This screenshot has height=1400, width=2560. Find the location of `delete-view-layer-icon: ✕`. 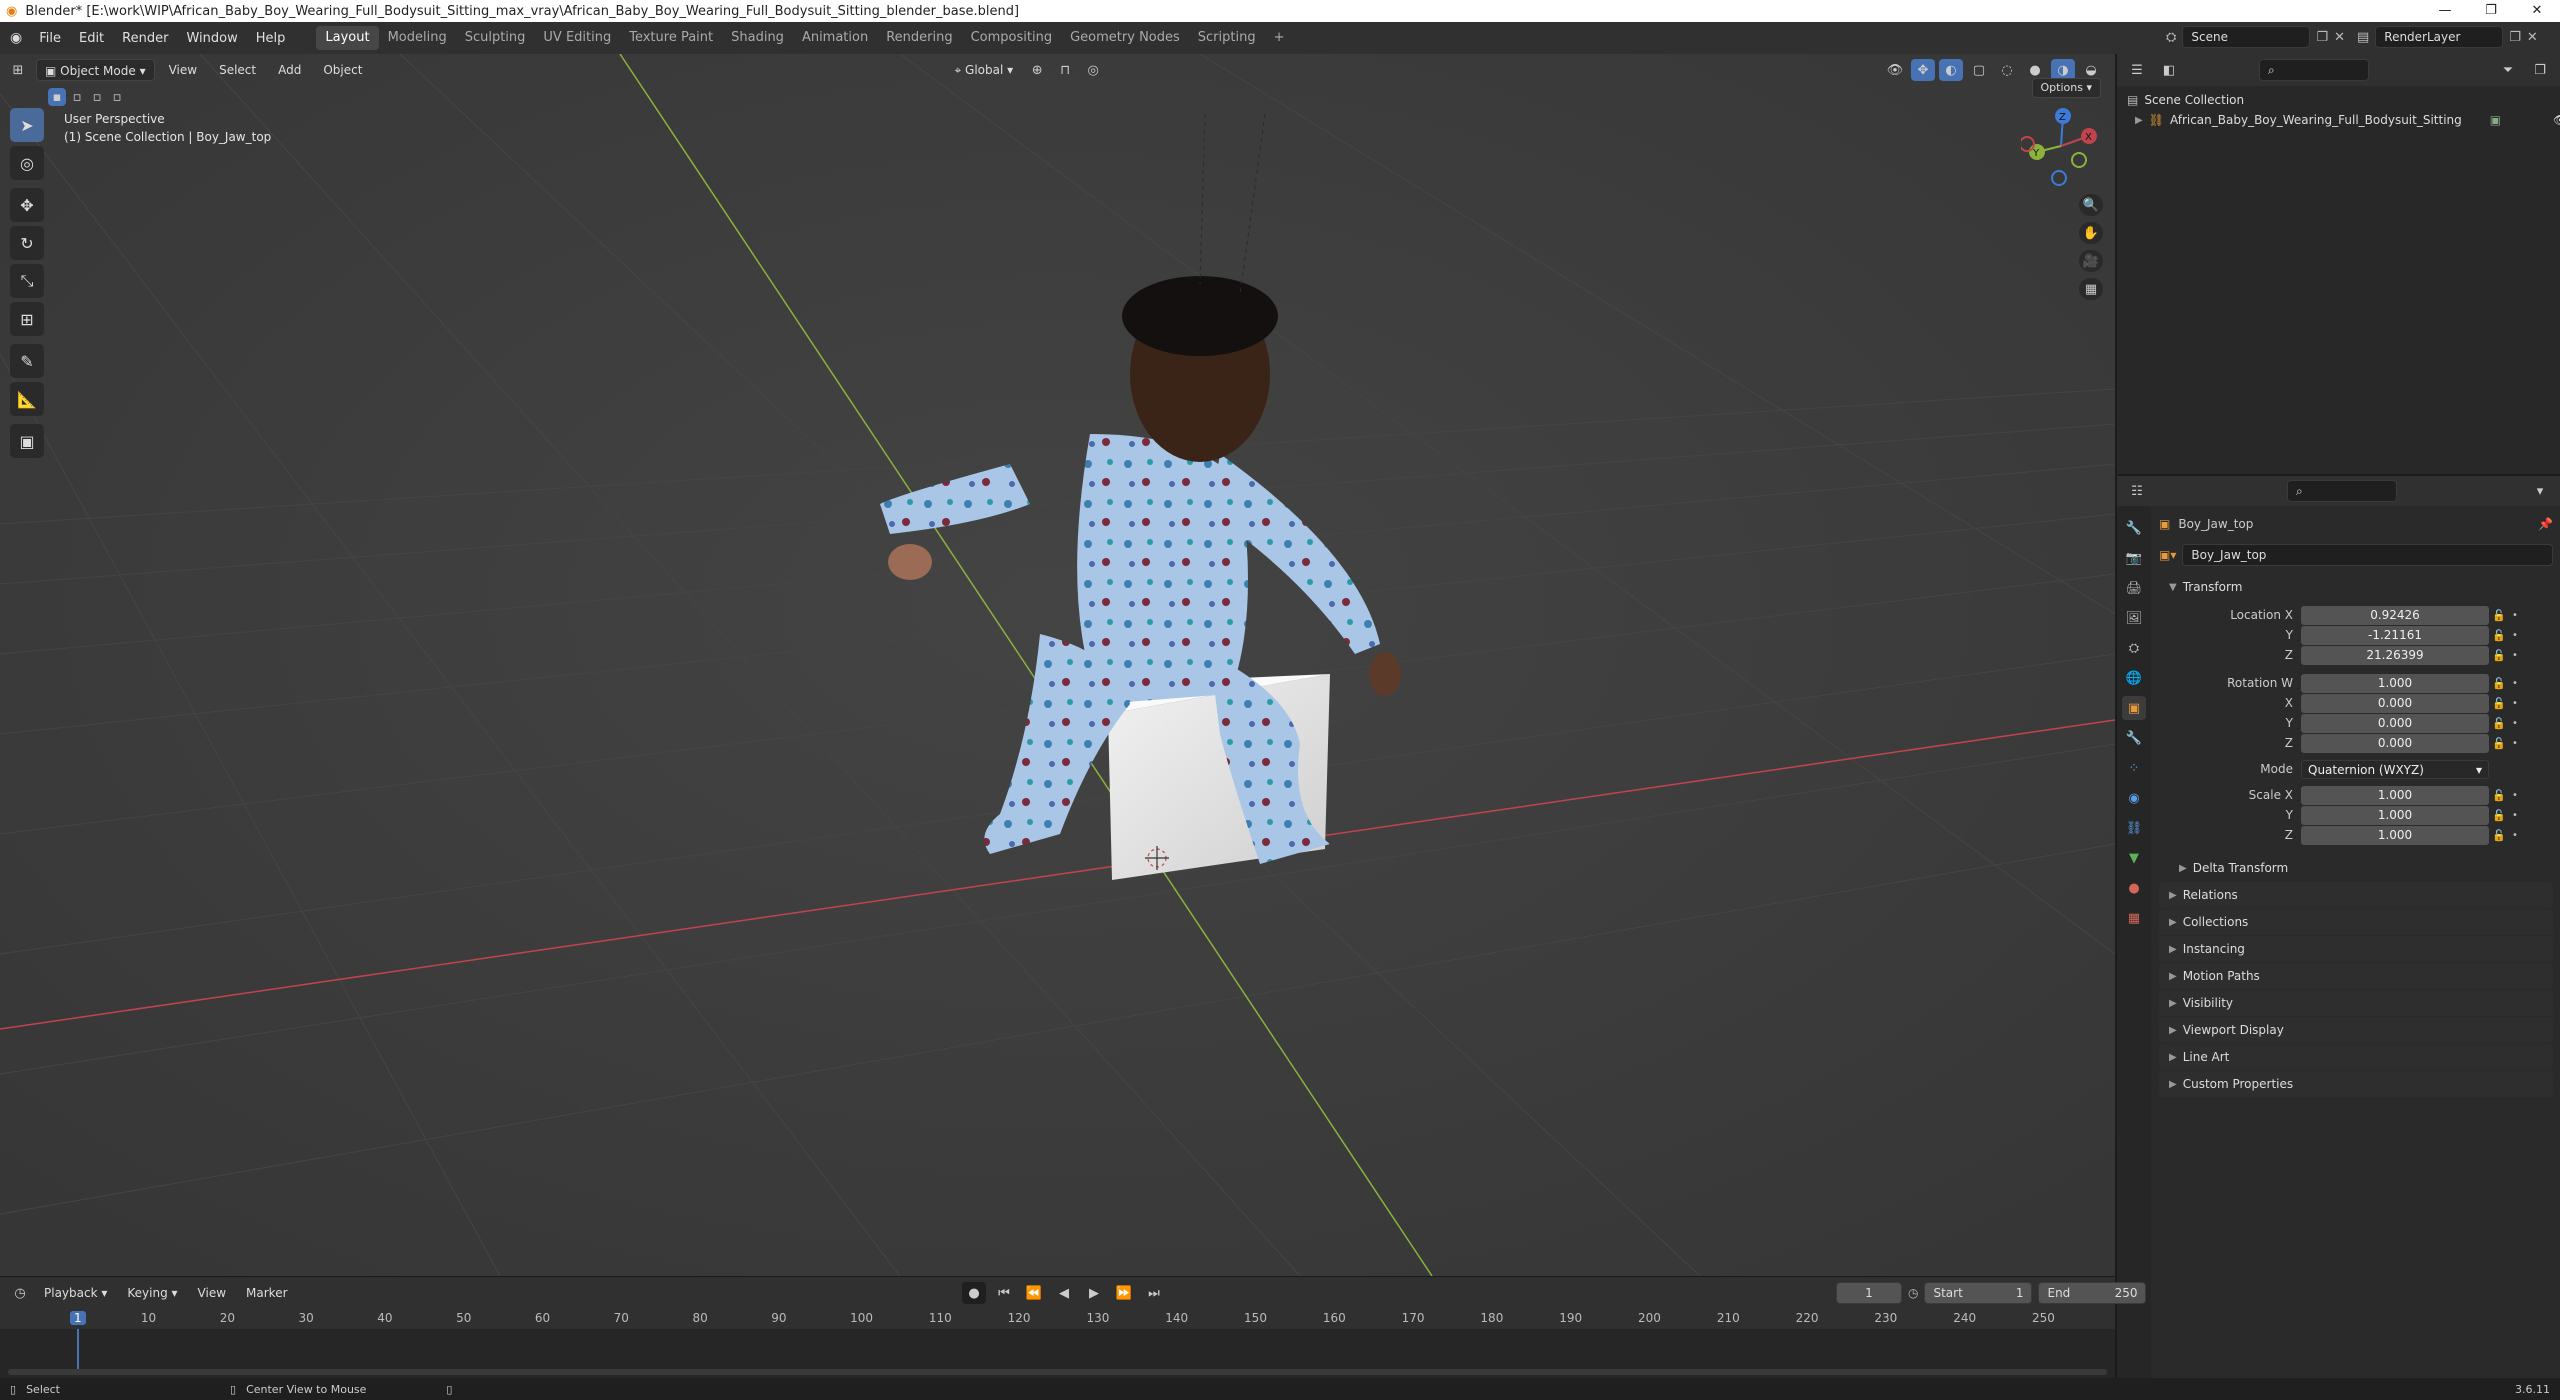

delete-view-layer-icon: ✕ is located at coordinates (2532, 37).